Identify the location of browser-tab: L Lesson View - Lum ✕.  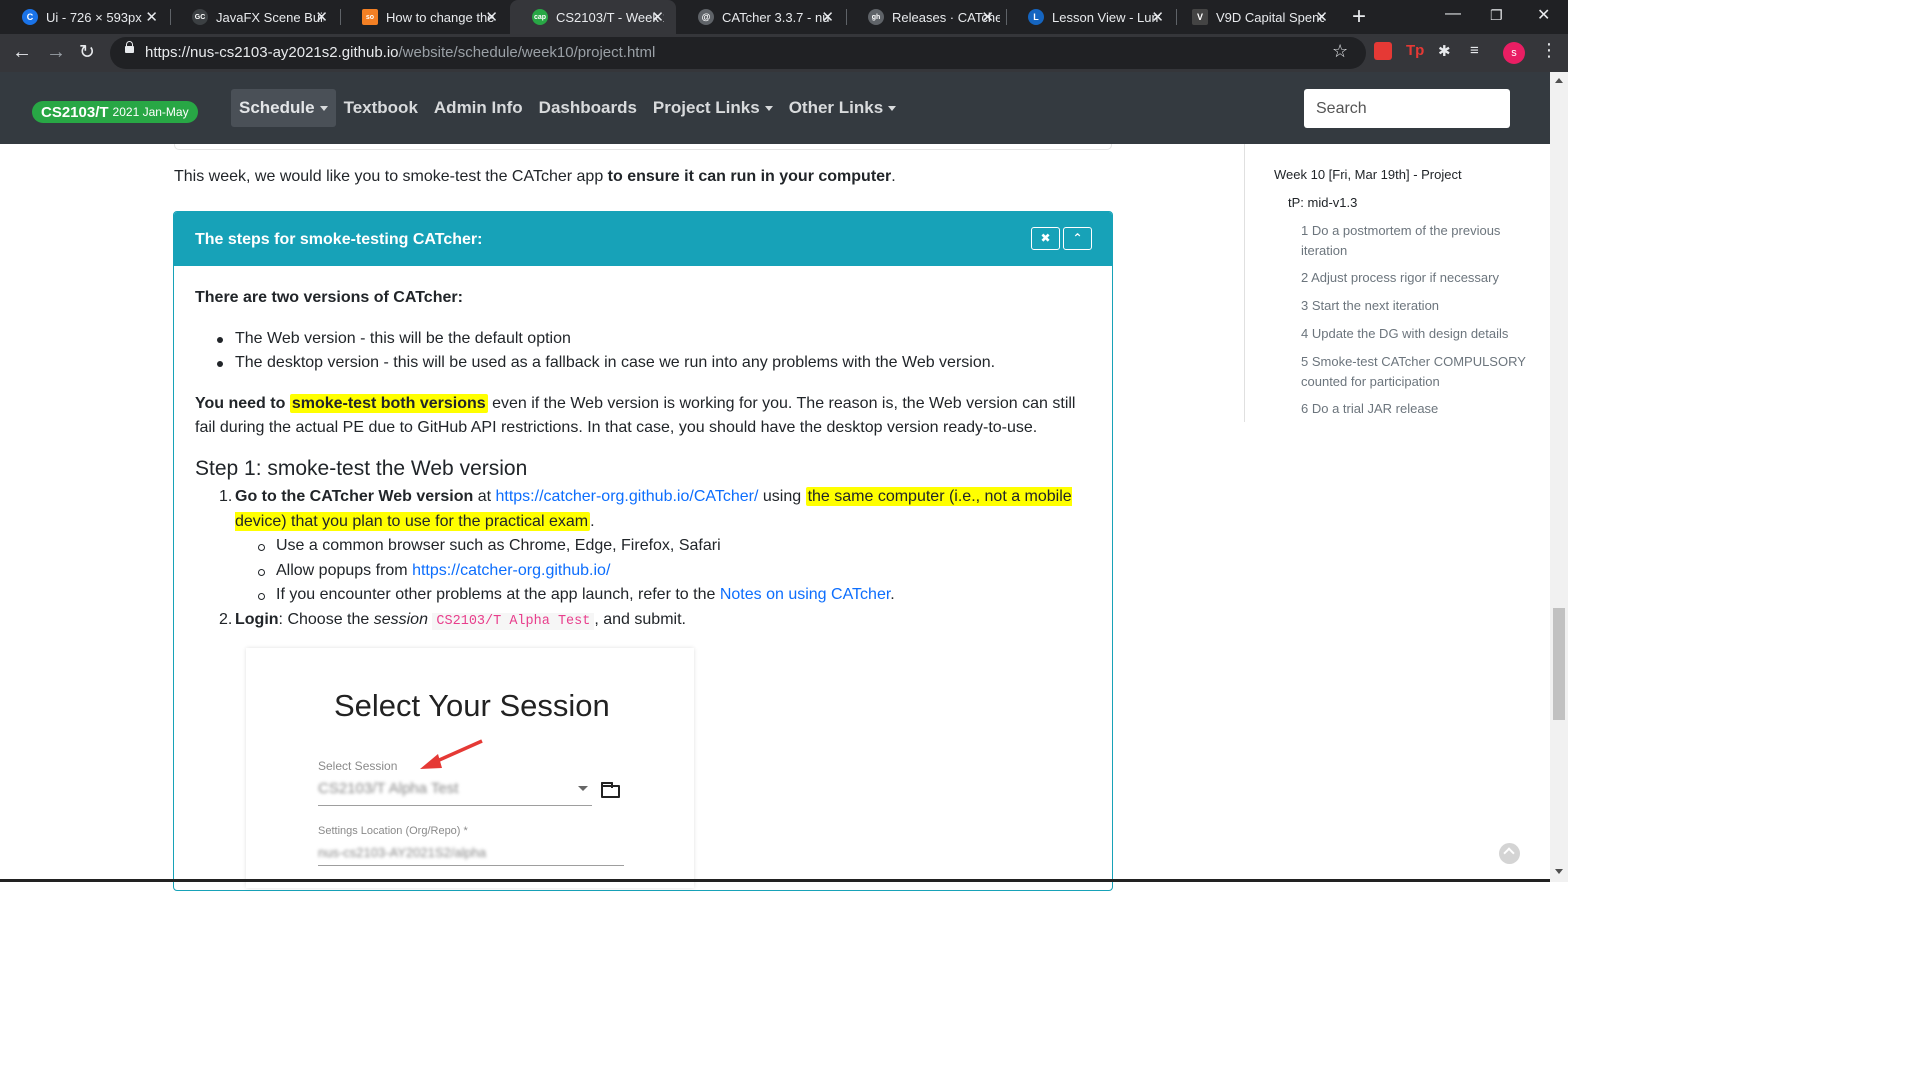
(1091, 17).